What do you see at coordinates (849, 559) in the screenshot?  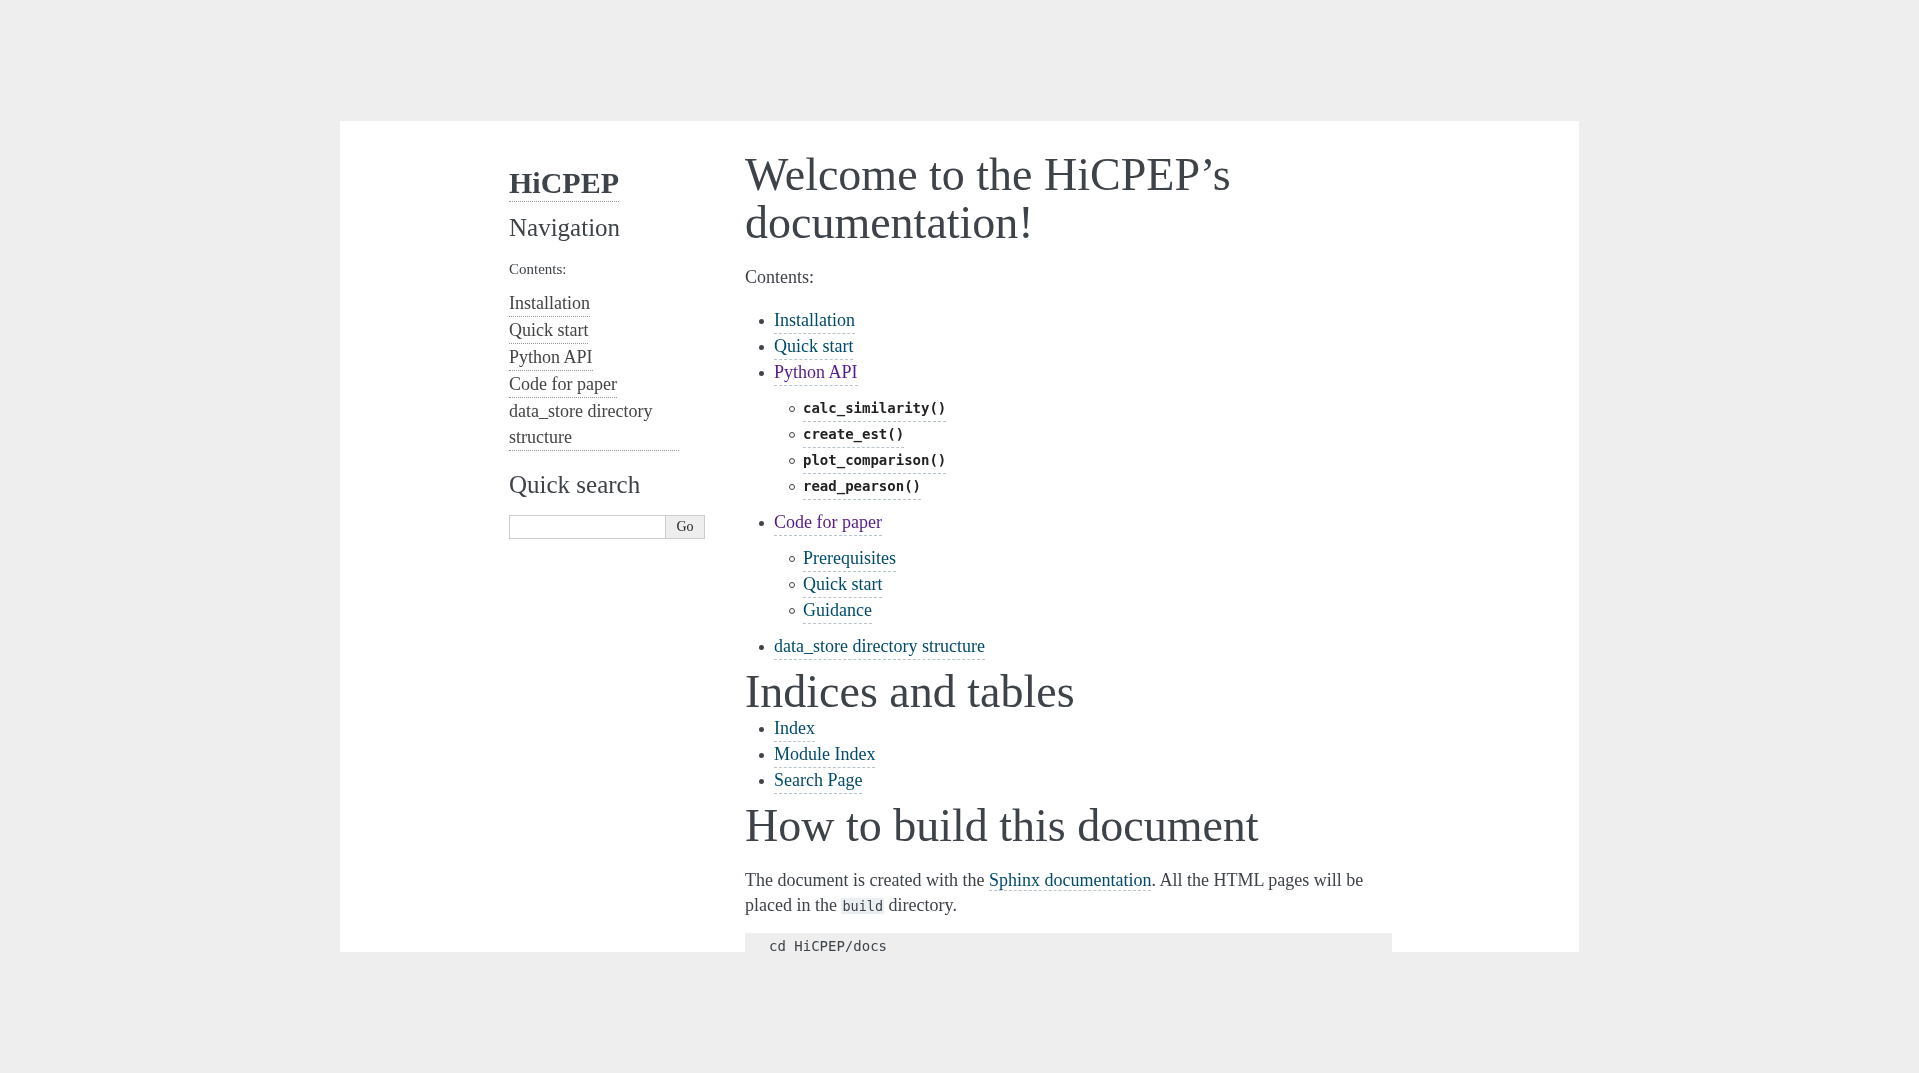 I see `toc-link: Prerequisites` at bounding box center [849, 559].